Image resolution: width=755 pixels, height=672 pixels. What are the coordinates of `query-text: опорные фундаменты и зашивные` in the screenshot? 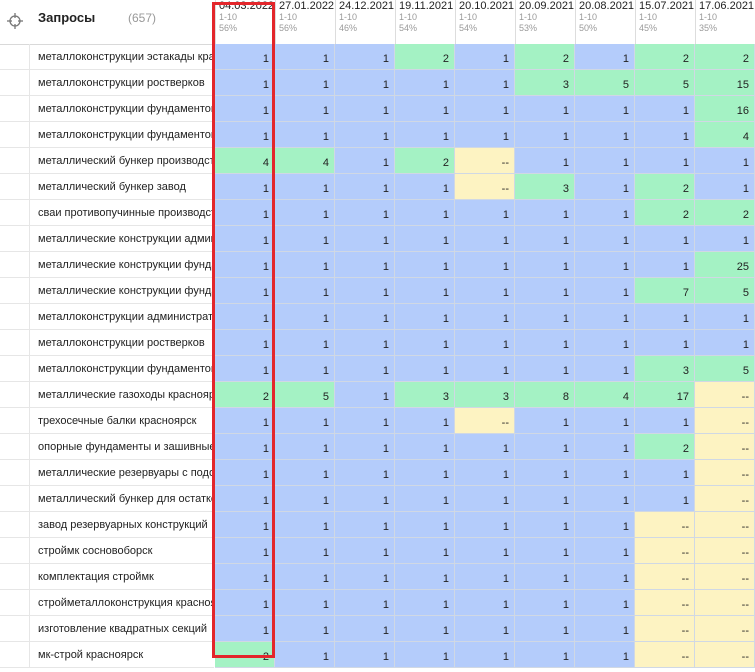 It's located at (122, 447).